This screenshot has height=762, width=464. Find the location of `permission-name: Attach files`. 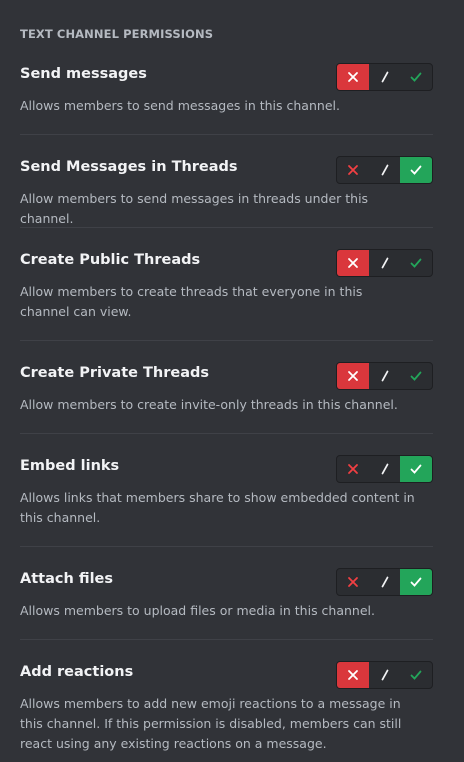

permission-name: Attach files is located at coordinates (67, 579).